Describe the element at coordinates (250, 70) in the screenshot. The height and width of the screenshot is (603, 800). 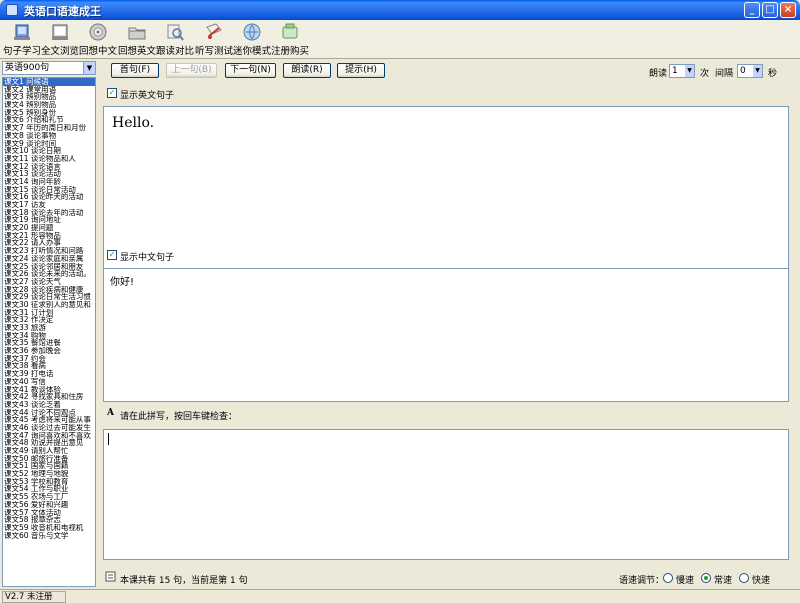
I see `next-sentence-button: 下一句(N)` at that location.